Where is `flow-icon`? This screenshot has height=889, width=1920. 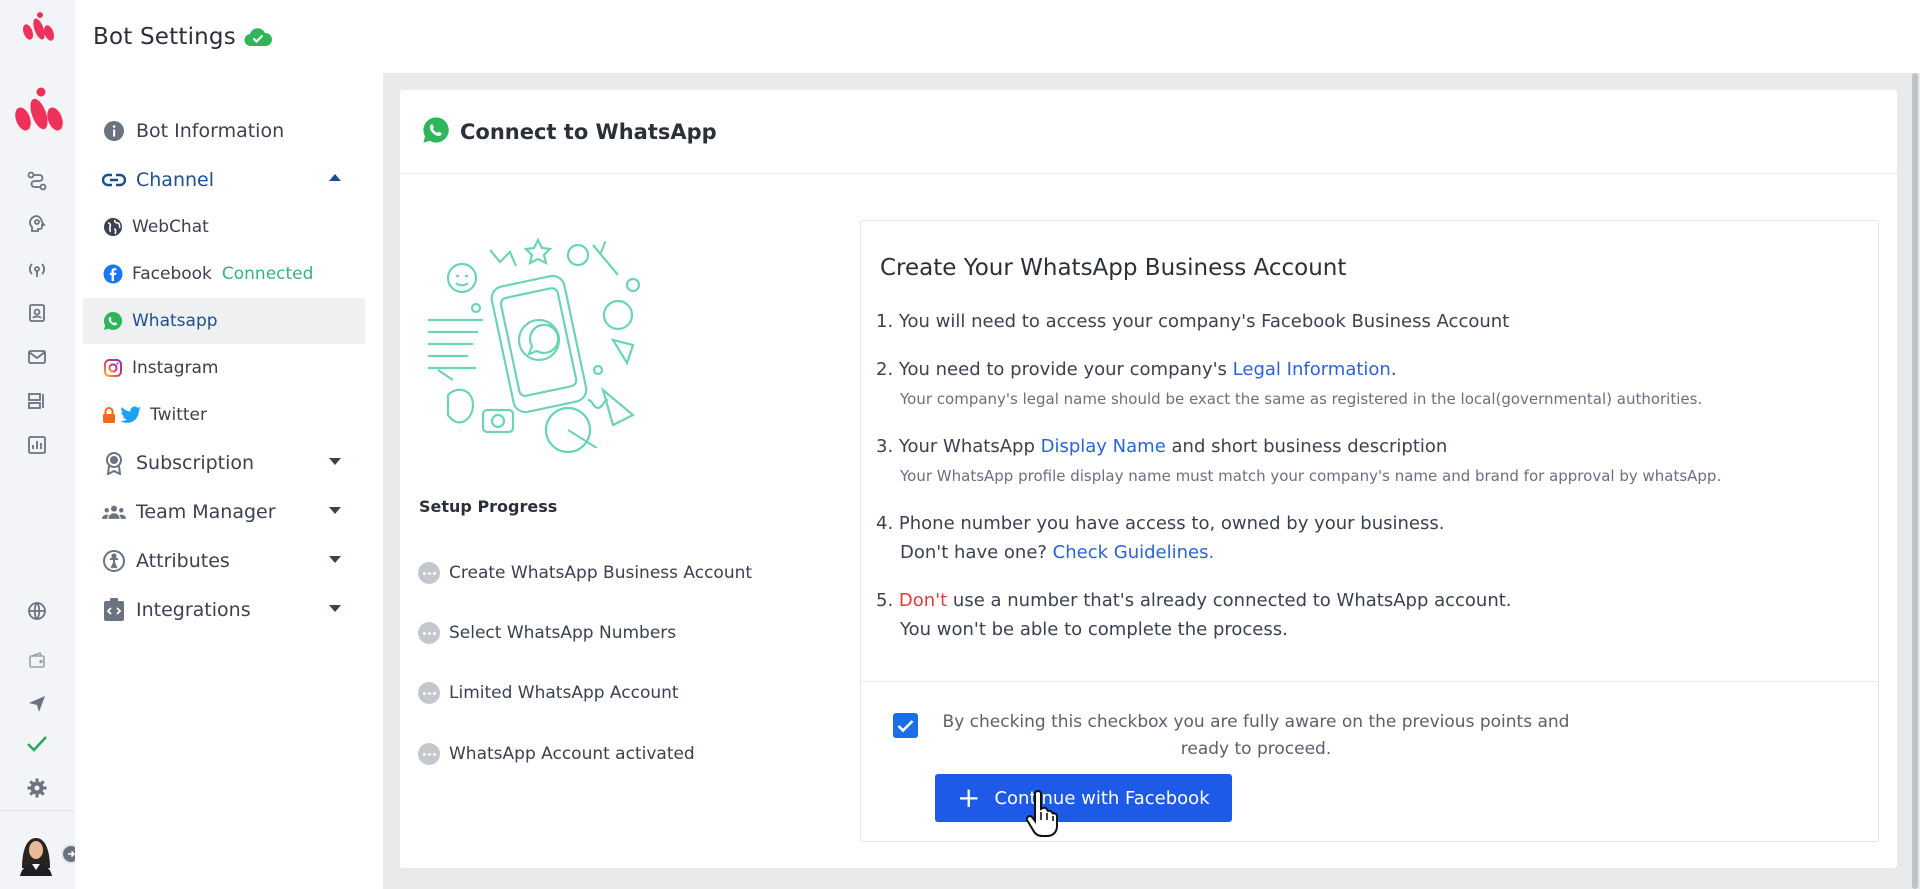
flow-icon is located at coordinates (37, 181).